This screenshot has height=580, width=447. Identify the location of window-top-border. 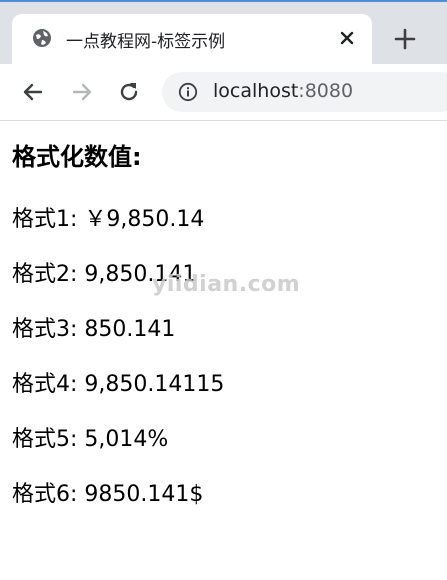
(223, 1).